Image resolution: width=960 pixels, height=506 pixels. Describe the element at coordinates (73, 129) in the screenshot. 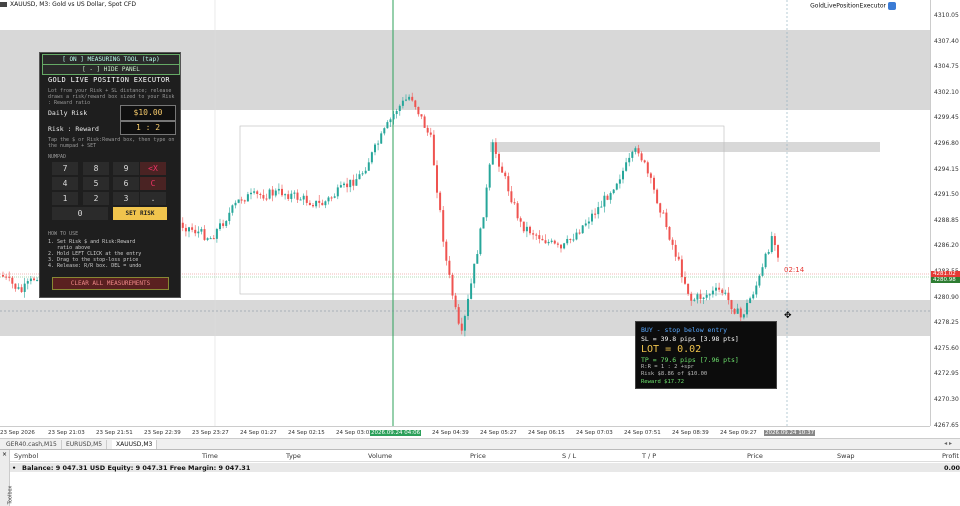

I see `rr-label: Risk : Reward` at that location.